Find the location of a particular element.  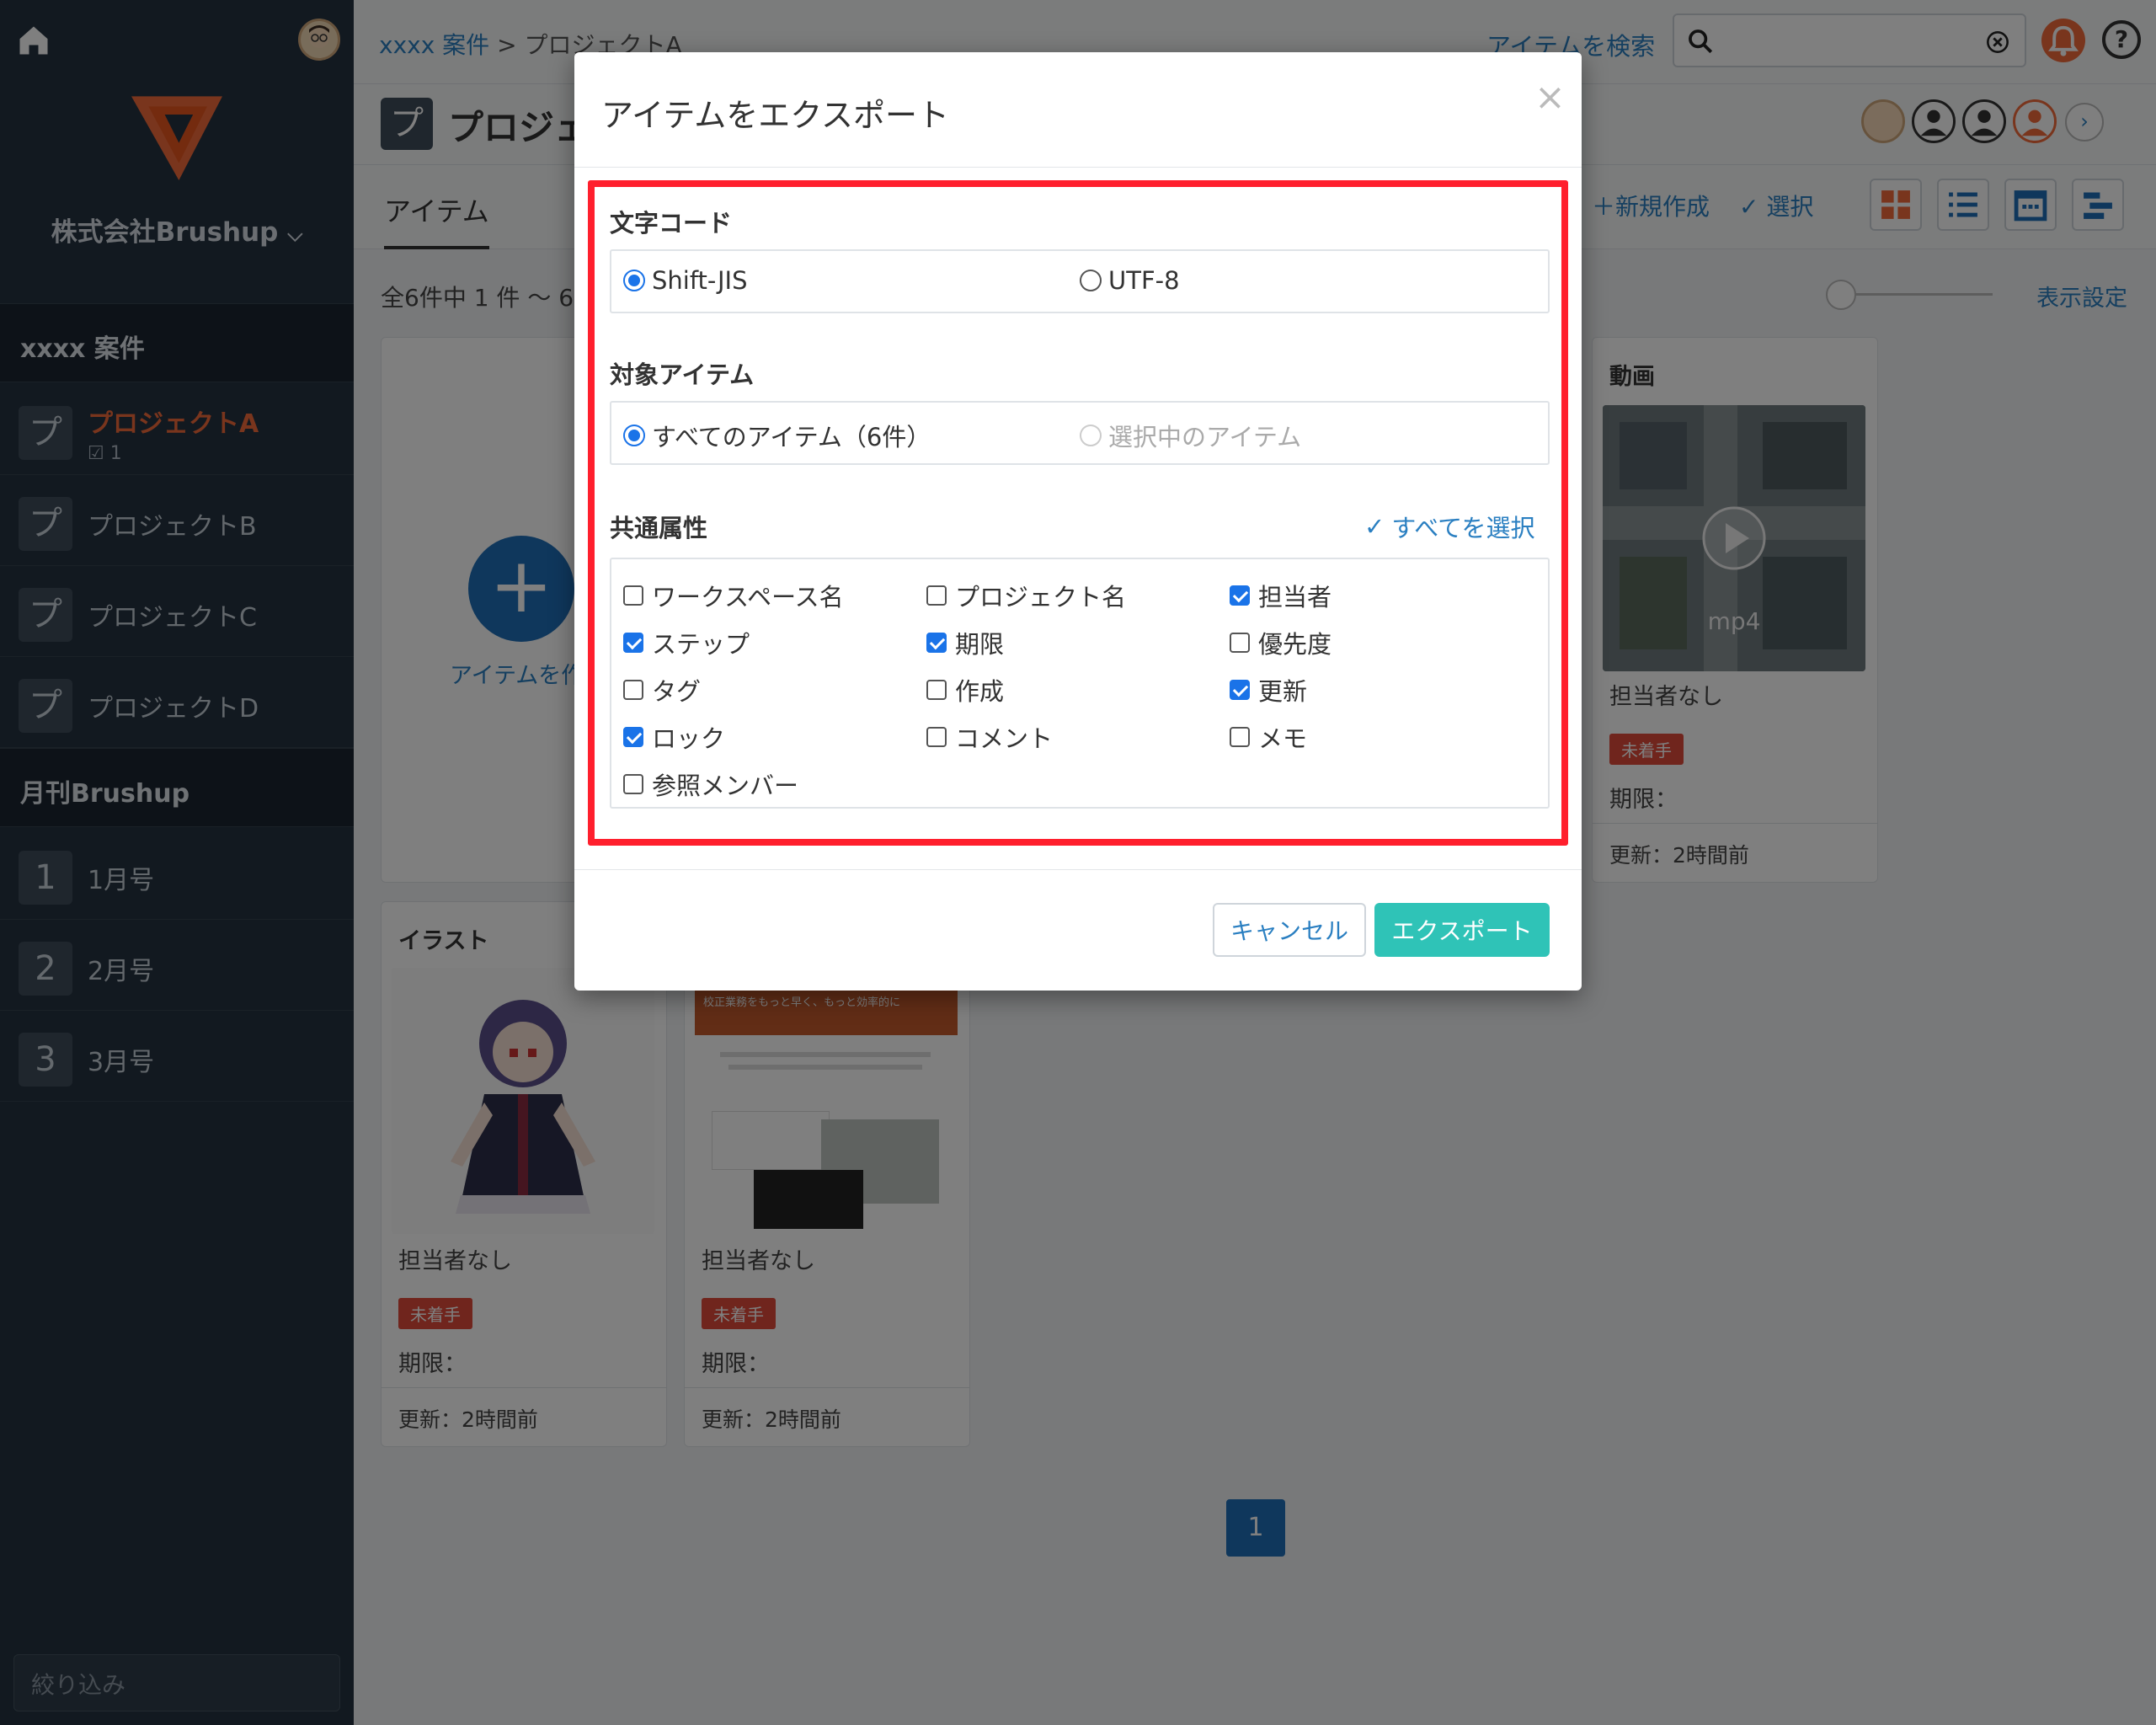

select-all-button: ✓ すべてを選択 is located at coordinates (1449, 526).